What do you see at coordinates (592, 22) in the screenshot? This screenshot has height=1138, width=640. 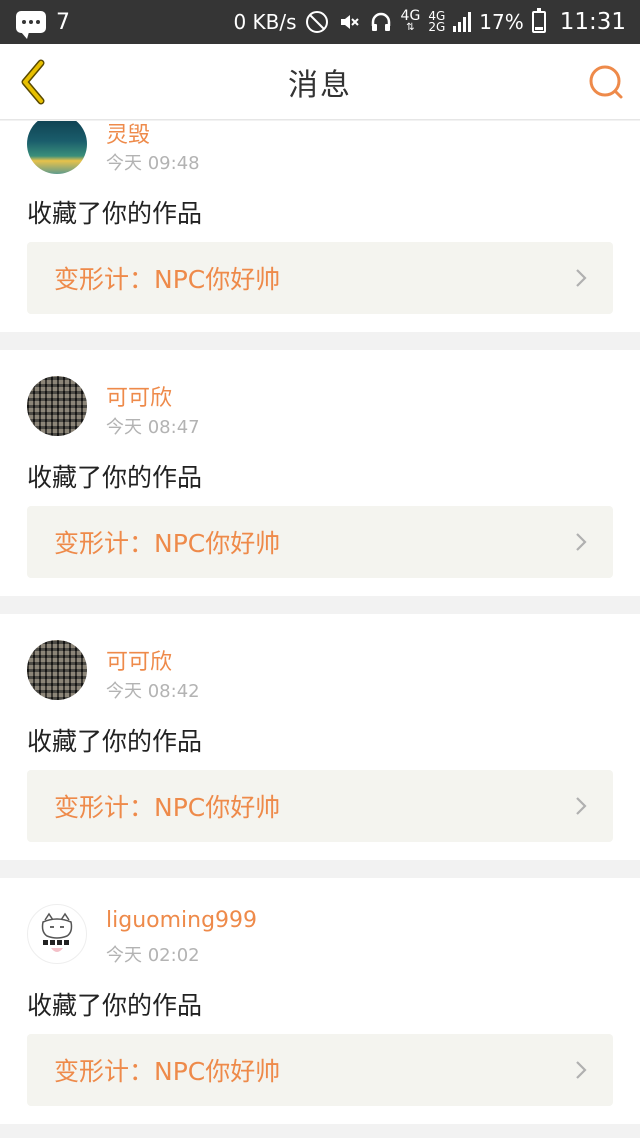 I see `clock: 11:31` at bounding box center [592, 22].